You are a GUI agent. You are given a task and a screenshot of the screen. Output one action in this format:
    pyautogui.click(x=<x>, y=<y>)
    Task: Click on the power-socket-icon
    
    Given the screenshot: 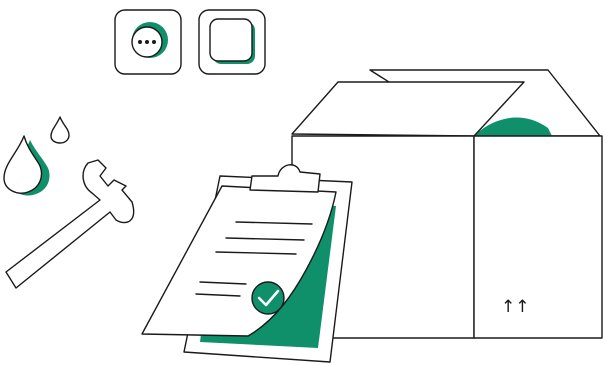 What is the action you would take?
    pyautogui.click(x=148, y=42)
    